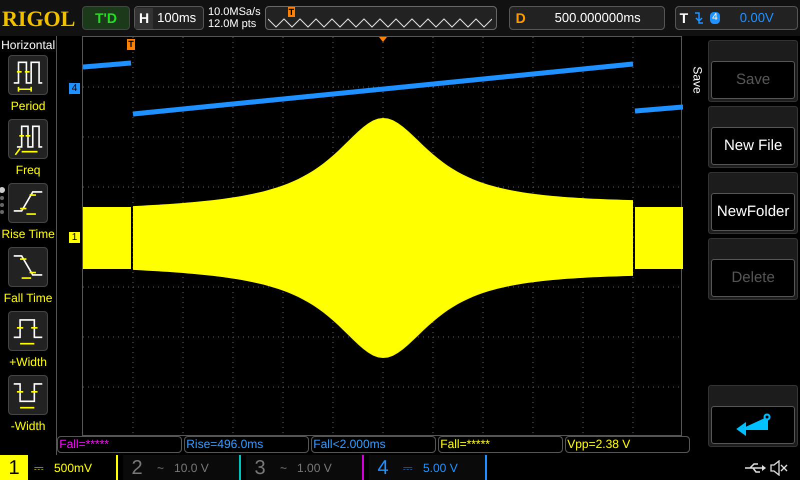 The image size is (800, 480). Describe the element at coordinates (627, 444) in the screenshot. I see `measurement-readout: Vpp=2.38 V` at that location.